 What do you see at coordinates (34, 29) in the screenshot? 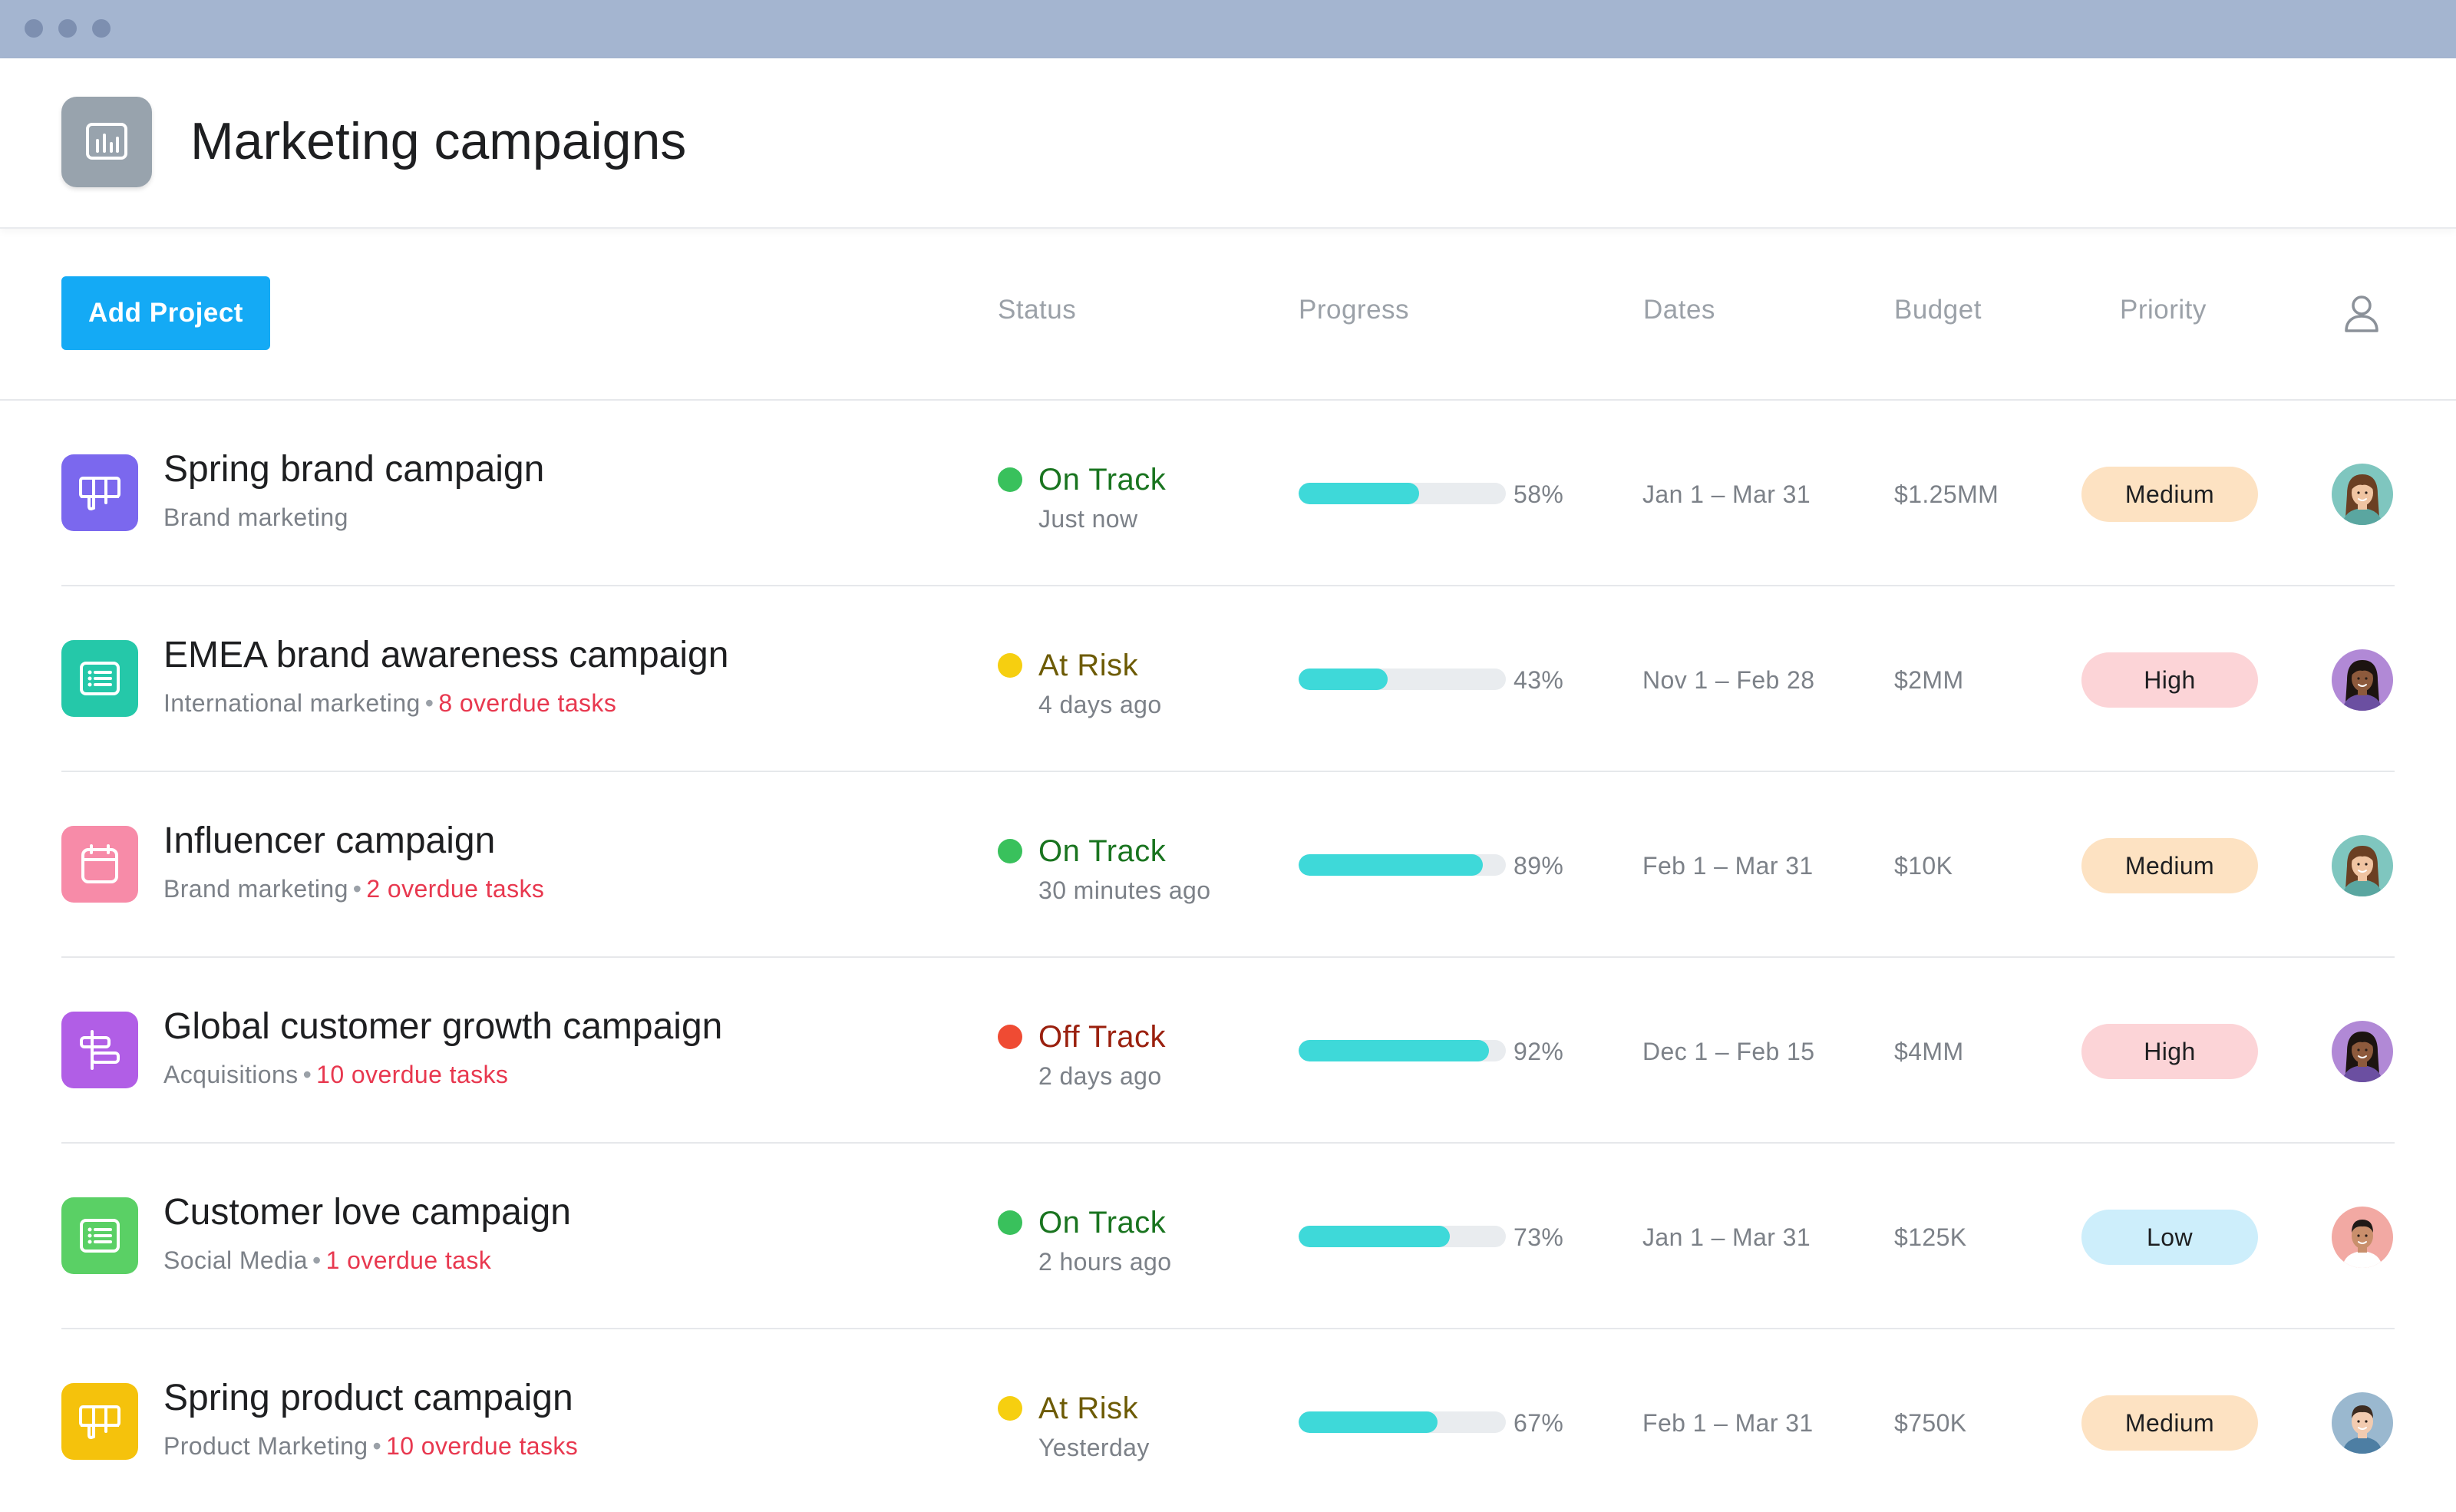
I see `window-close-dot` at bounding box center [34, 29].